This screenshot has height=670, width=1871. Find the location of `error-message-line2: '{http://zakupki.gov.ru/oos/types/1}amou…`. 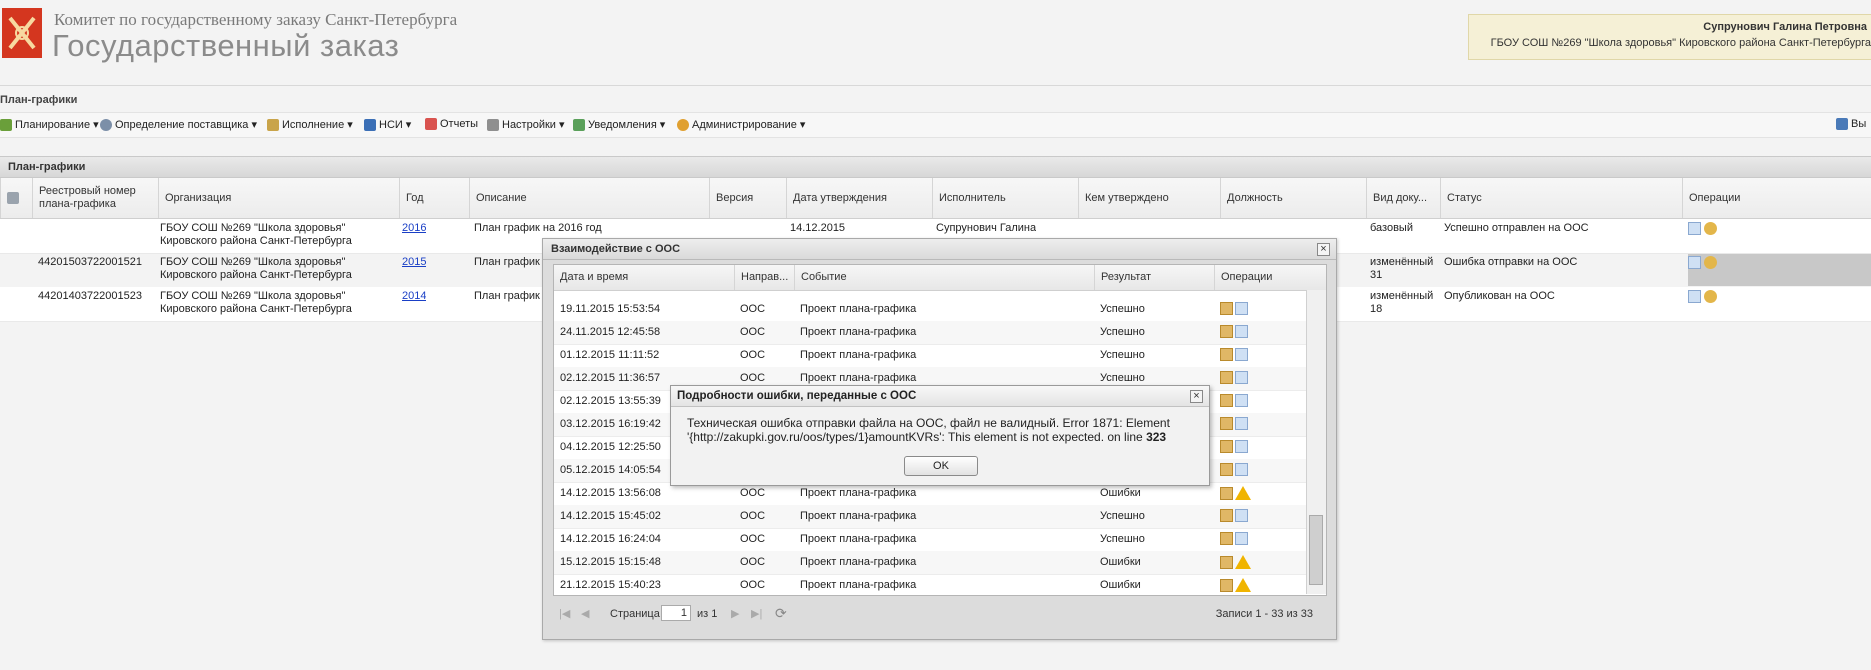

error-message-line2: '{http://zakupki.gov.ru/oos/types/1}amou… is located at coordinates (917, 437).